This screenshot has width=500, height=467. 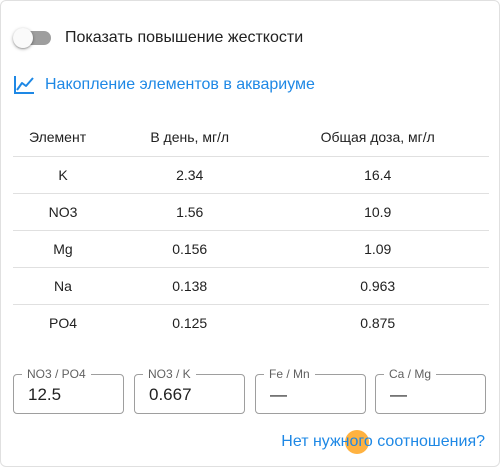 What do you see at coordinates (190, 286) in the screenshot?
I see `cell-per-day: 0.138` at bounding box center [190, 286].